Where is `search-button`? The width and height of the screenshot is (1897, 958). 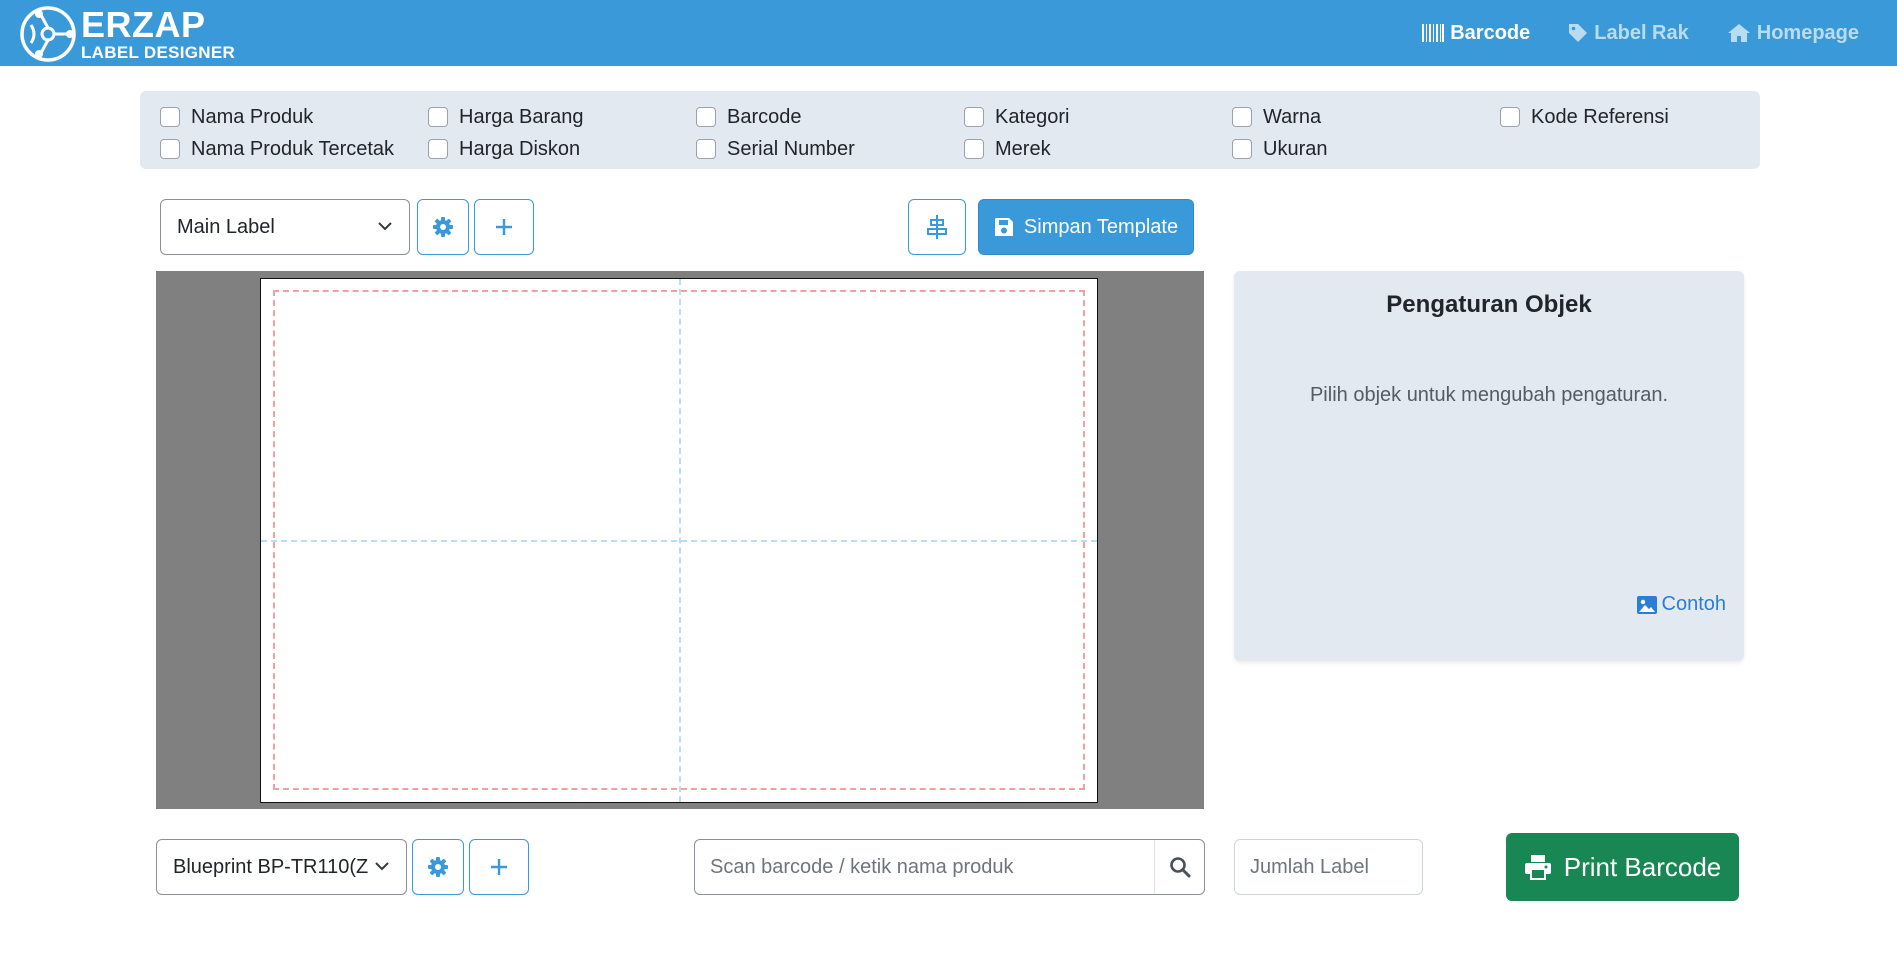 search-button is located at coordinates (1180, 867).